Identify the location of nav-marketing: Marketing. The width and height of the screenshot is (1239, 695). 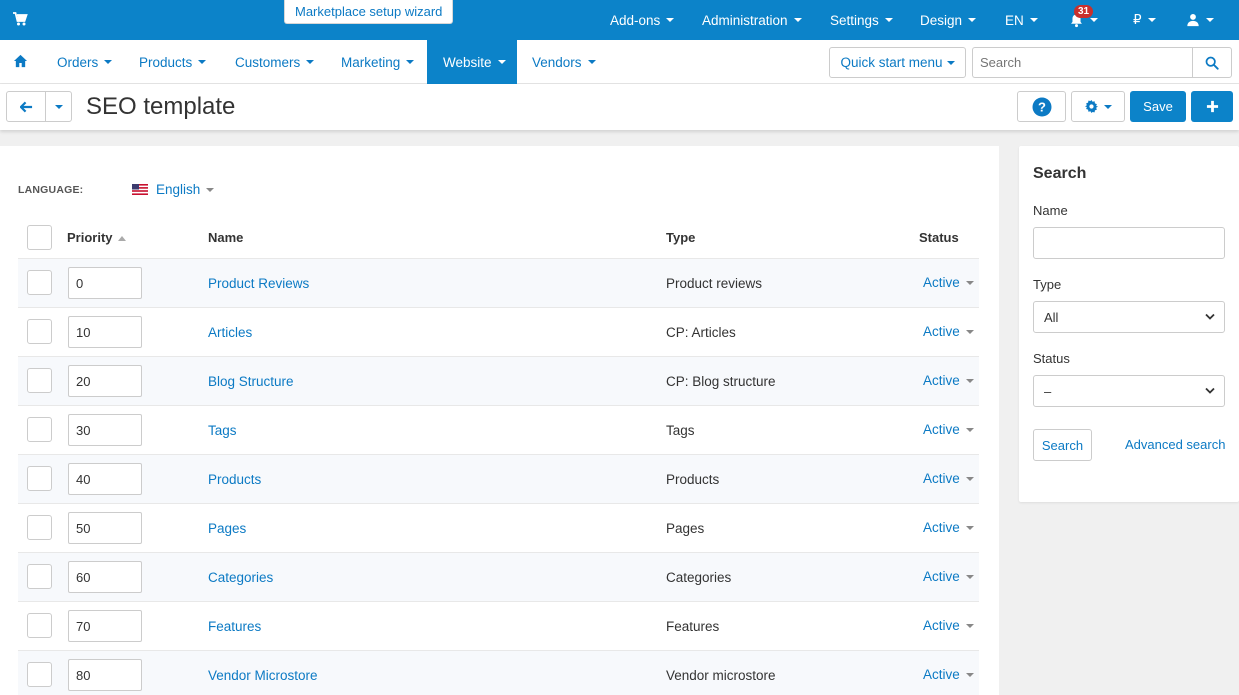
(378, 62).